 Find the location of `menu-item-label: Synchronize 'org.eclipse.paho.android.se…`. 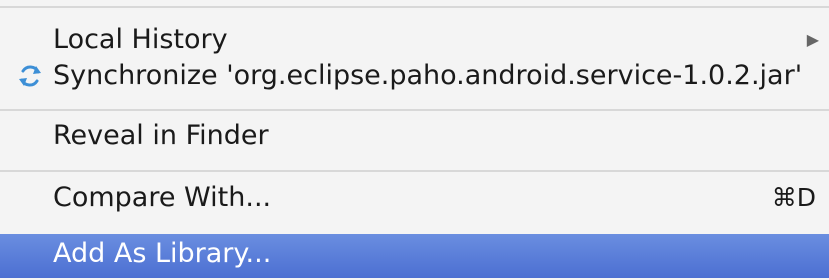

menu-item-label: Synchronize 'org.eclipse.paho.android.se… is located at coordinates (428, 75).